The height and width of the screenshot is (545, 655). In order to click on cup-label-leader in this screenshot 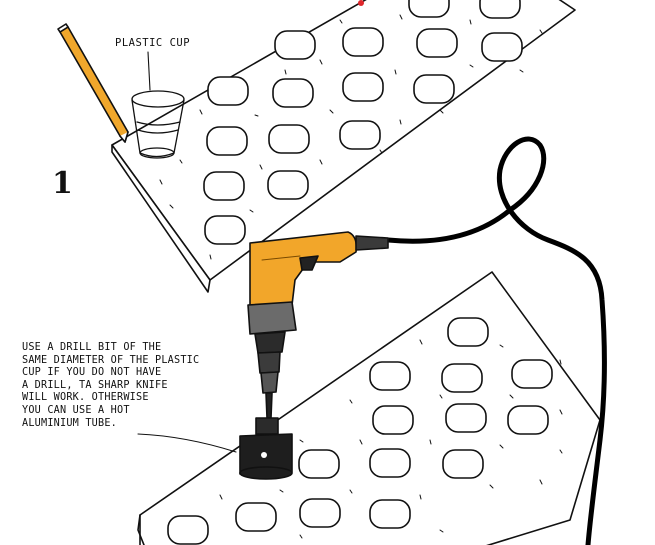, I will do `click(149, 71)`.